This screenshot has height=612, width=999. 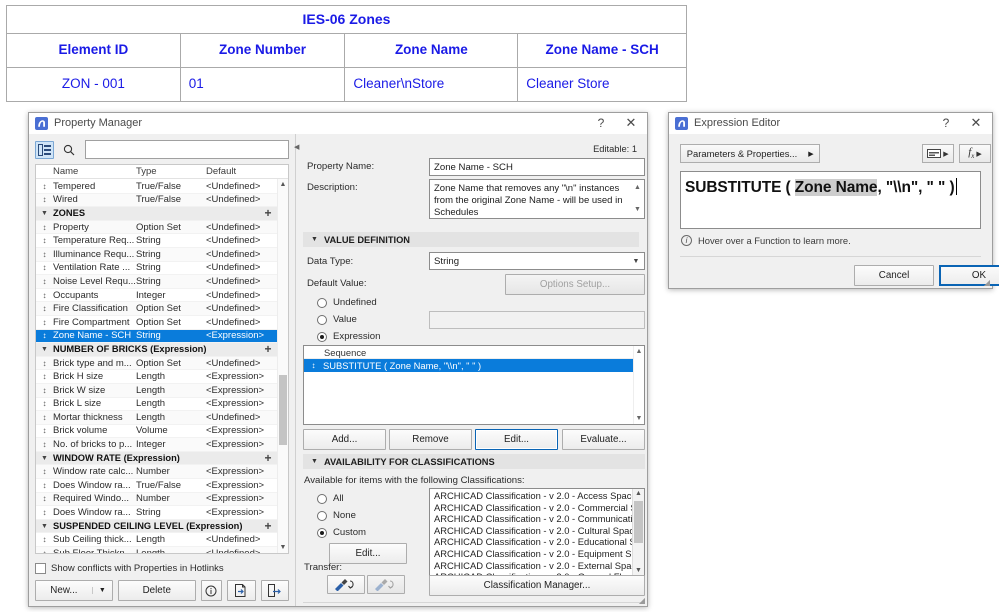 What do you see at coordinates (156, 590) in the screenshot?
I see `delete-property-button: Delete` at bounding box center [156, 590].